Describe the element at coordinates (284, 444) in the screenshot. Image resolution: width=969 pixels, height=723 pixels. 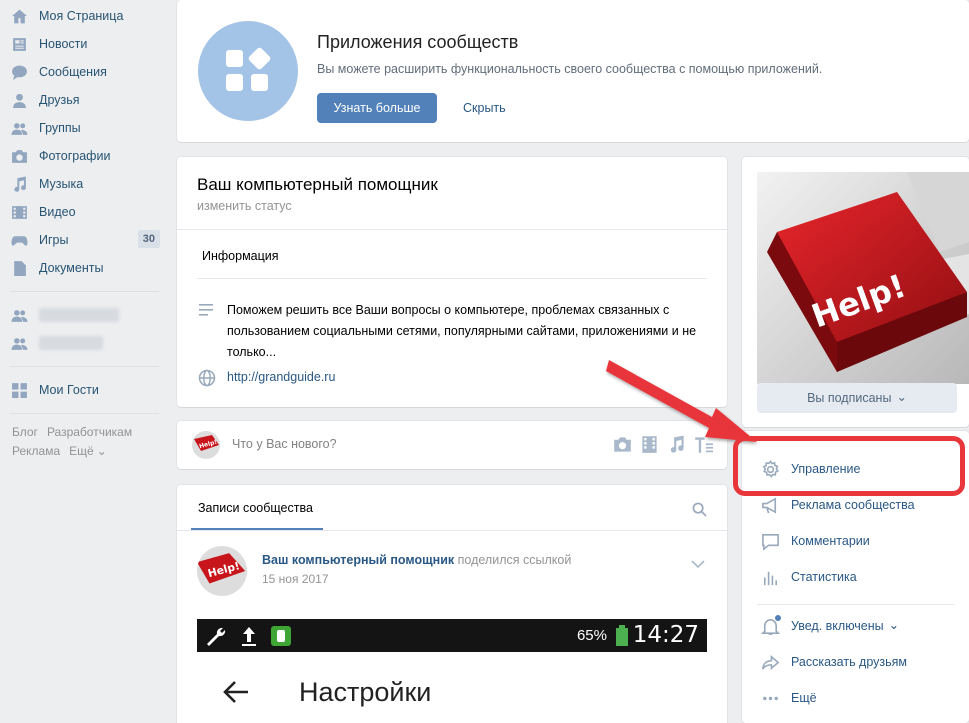
I see `new-post-input: Что у Вас нового?` at that location.